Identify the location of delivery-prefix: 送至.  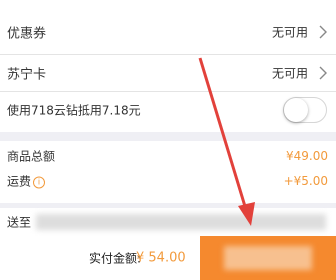
(19, 222).